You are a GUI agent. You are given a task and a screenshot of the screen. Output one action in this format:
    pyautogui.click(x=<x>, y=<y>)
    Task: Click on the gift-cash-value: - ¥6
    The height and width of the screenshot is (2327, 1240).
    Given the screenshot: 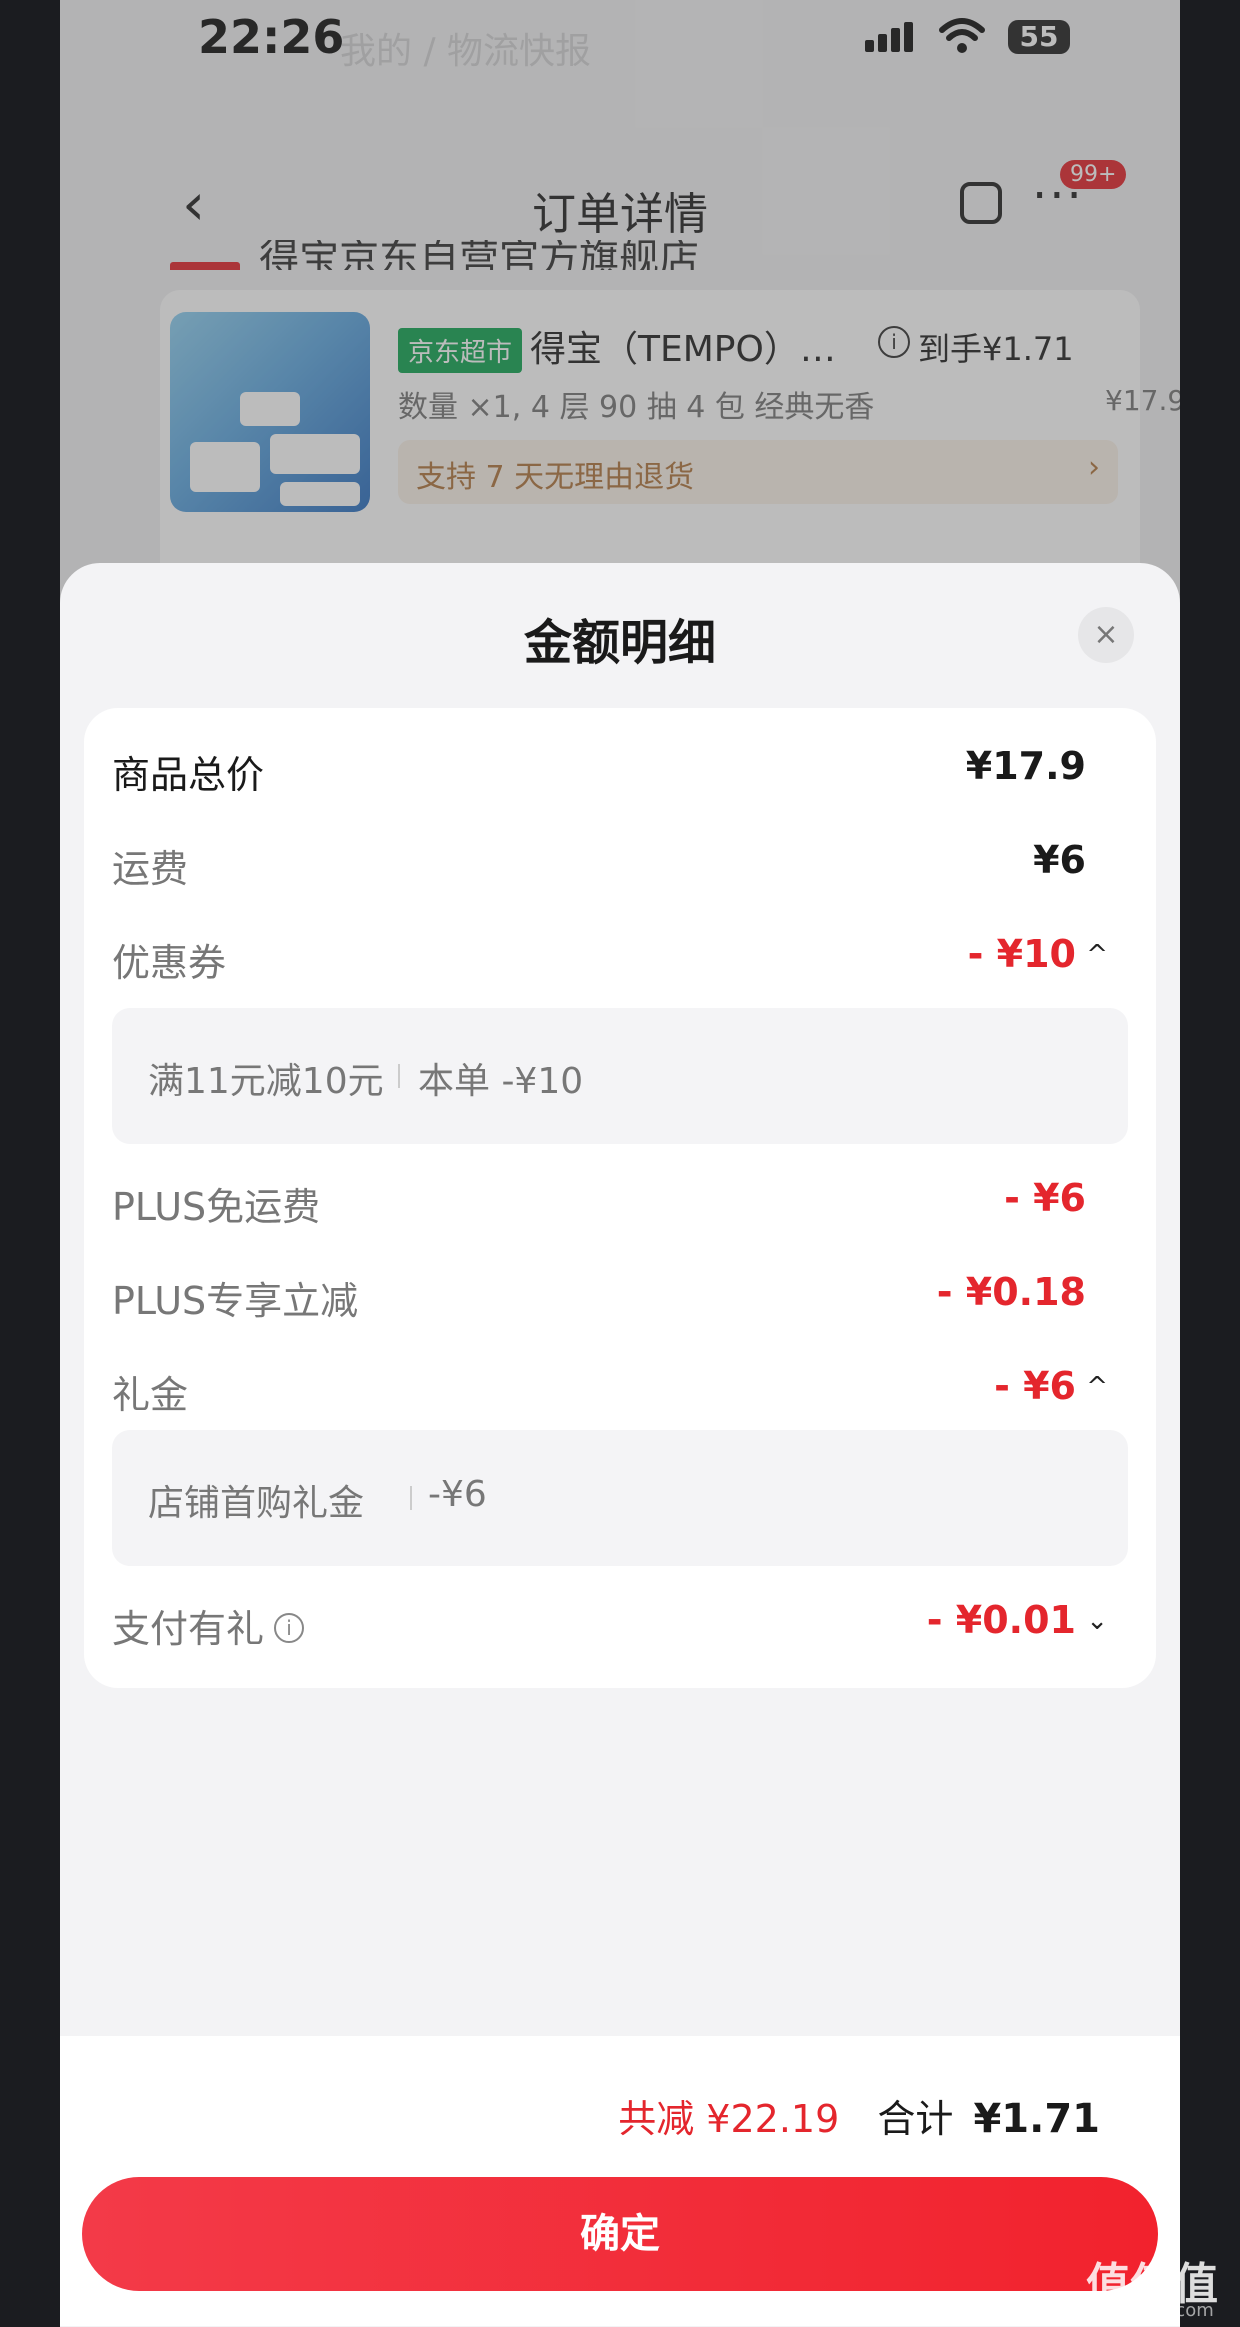 What is the action you would take?
    pyautogui.click(x=1035, y=1386)
    